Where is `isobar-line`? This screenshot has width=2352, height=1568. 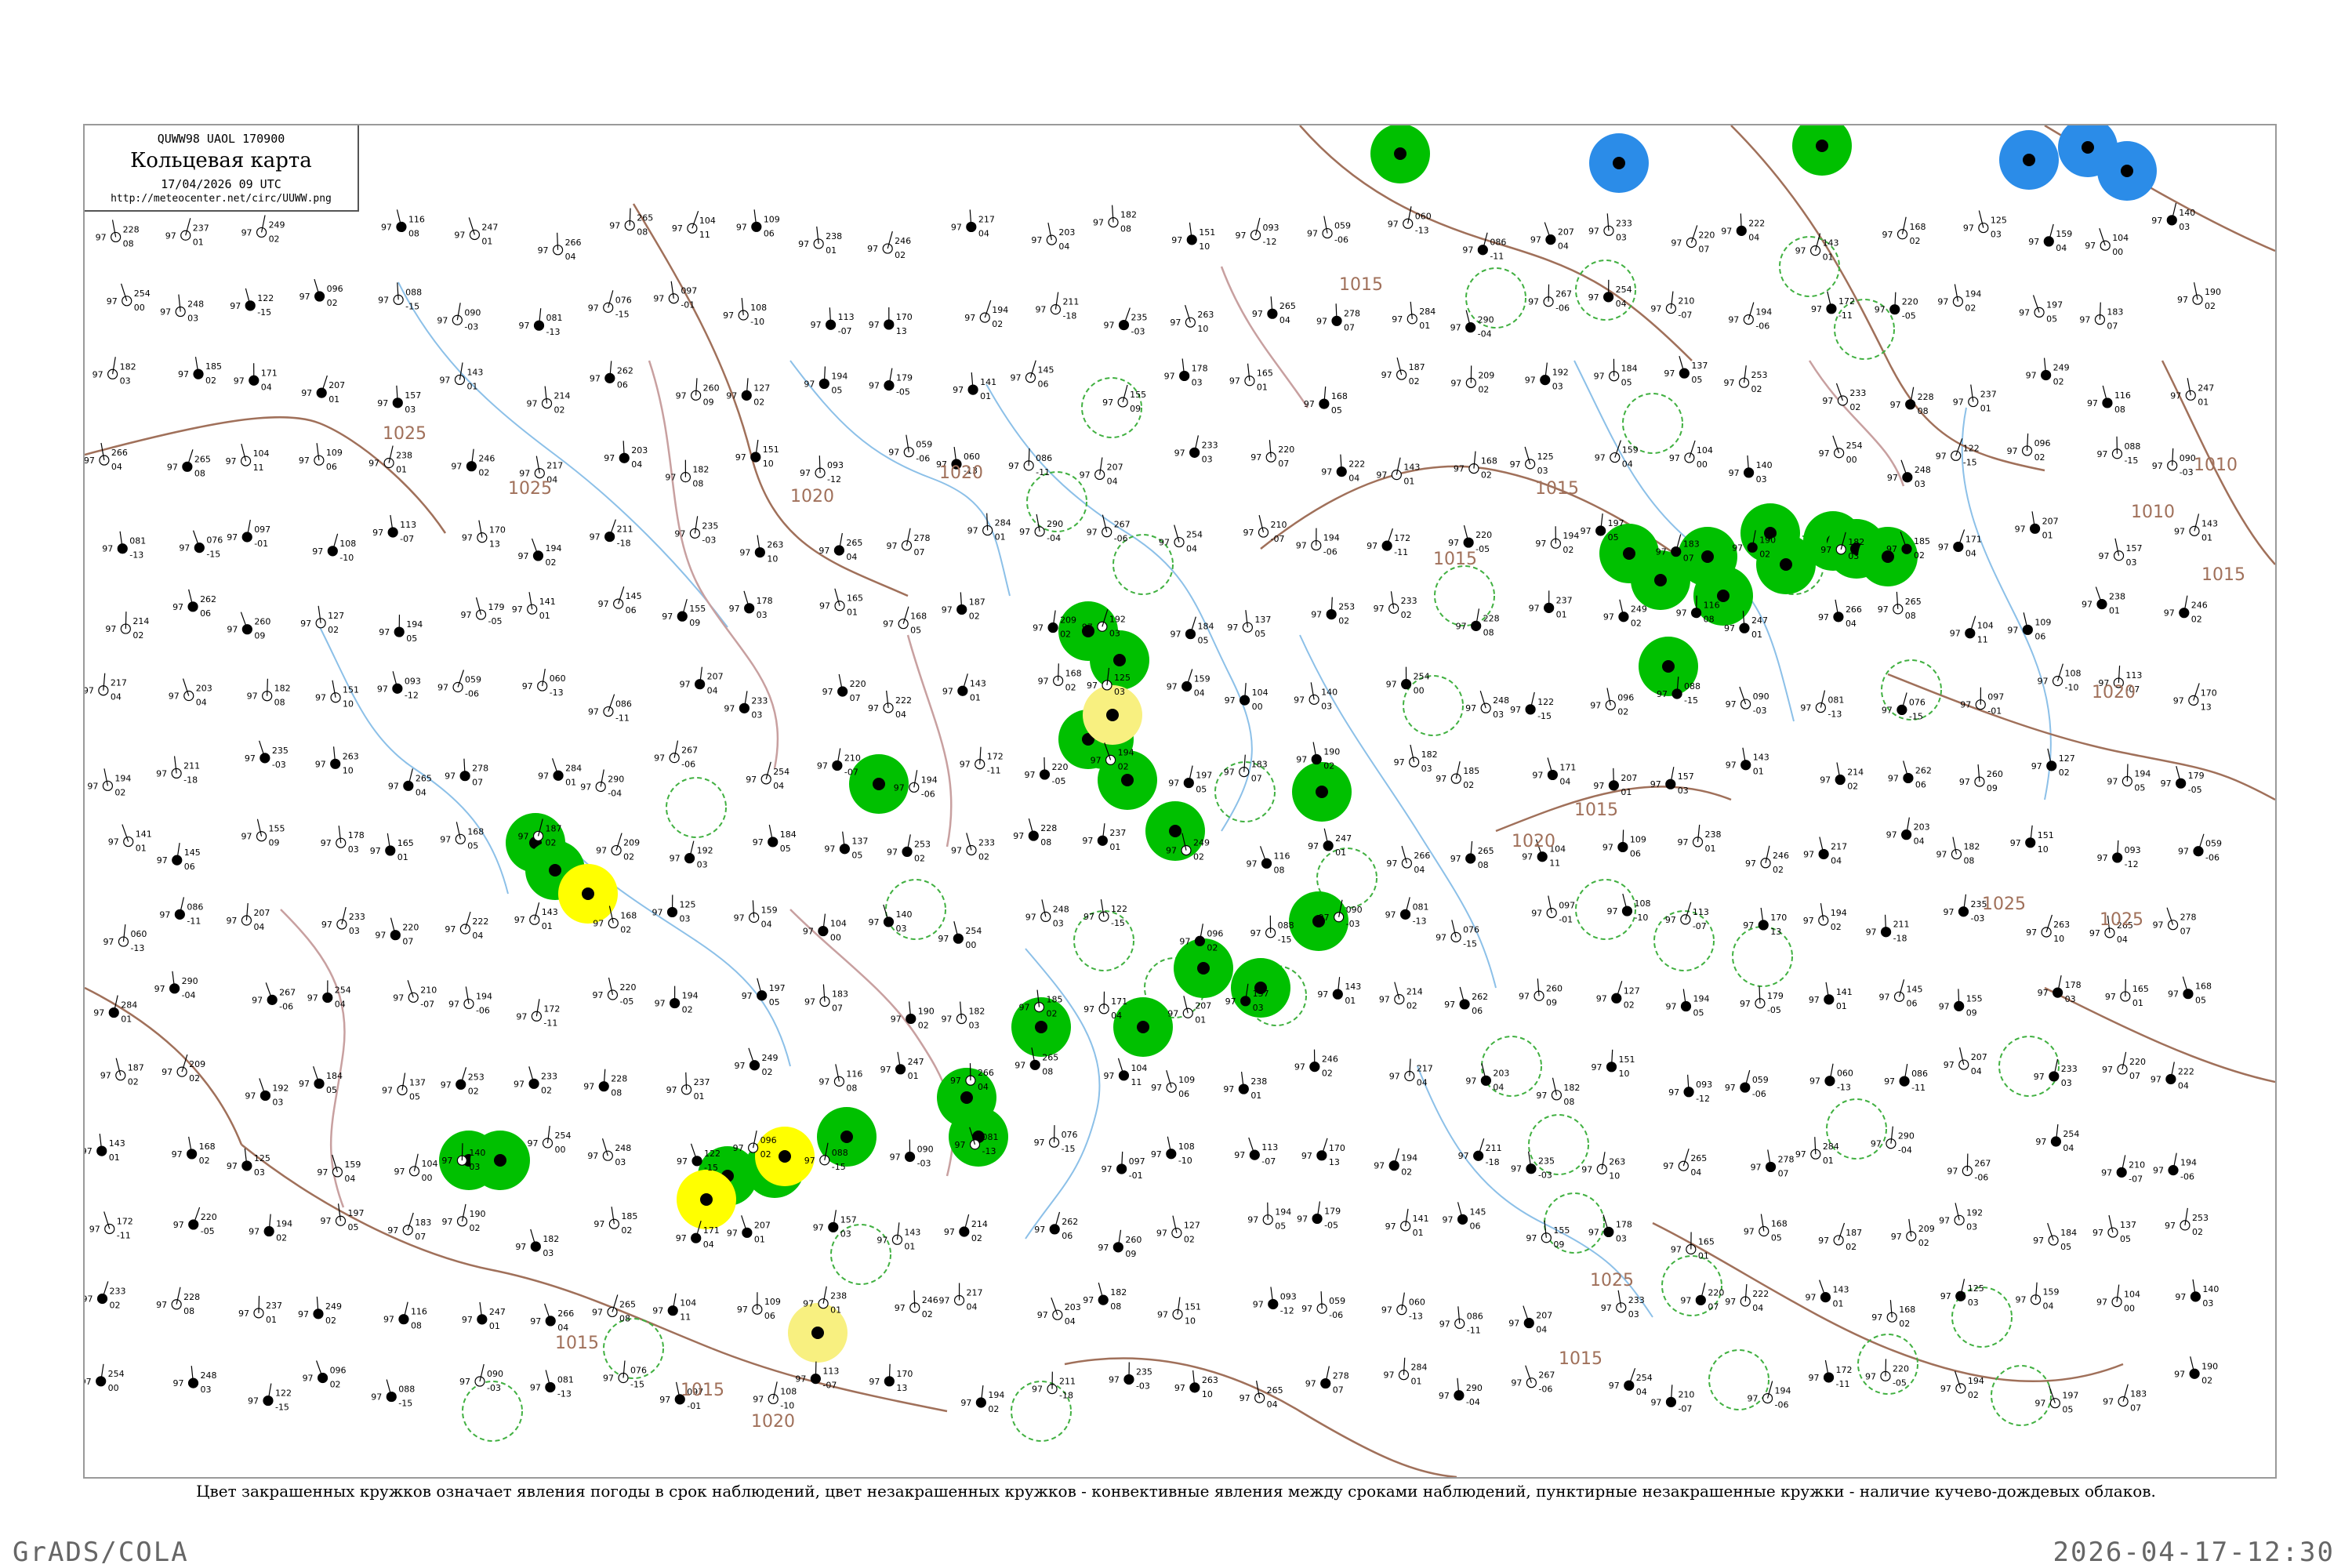 isobar-line is located at coordinates (2159, 1034).